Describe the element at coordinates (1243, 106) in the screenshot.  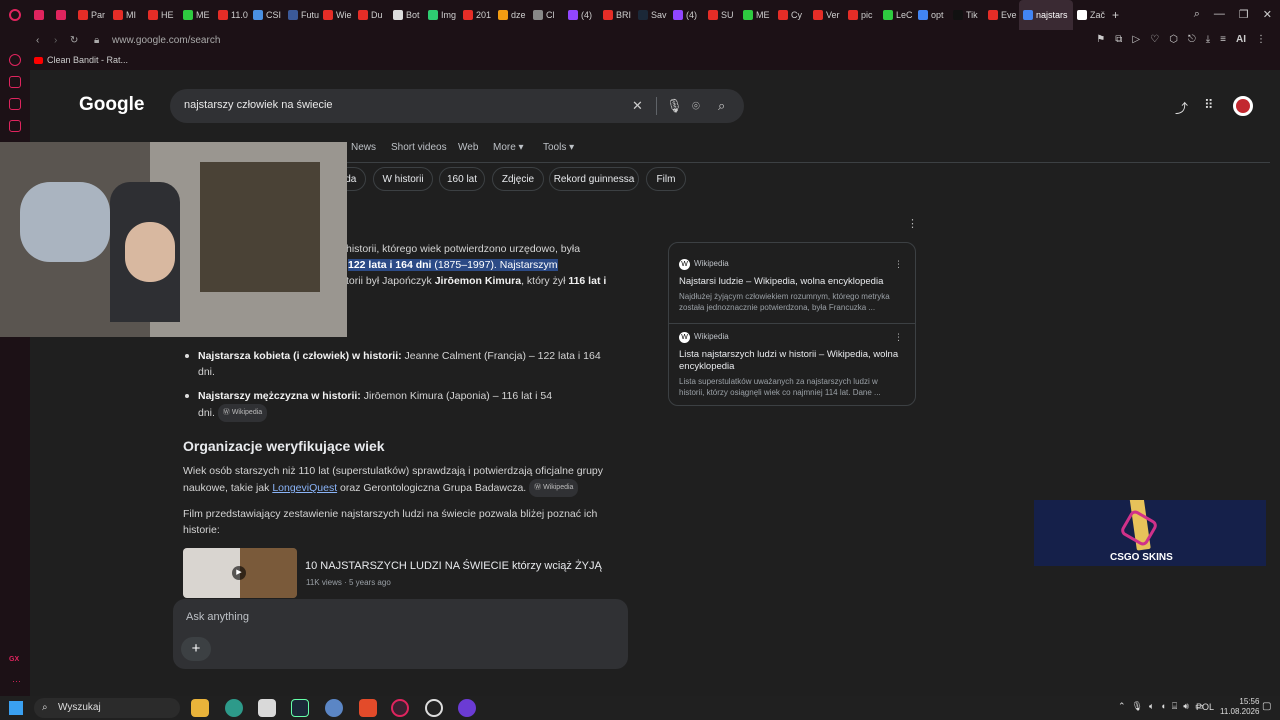
I see `avatar` at that location.